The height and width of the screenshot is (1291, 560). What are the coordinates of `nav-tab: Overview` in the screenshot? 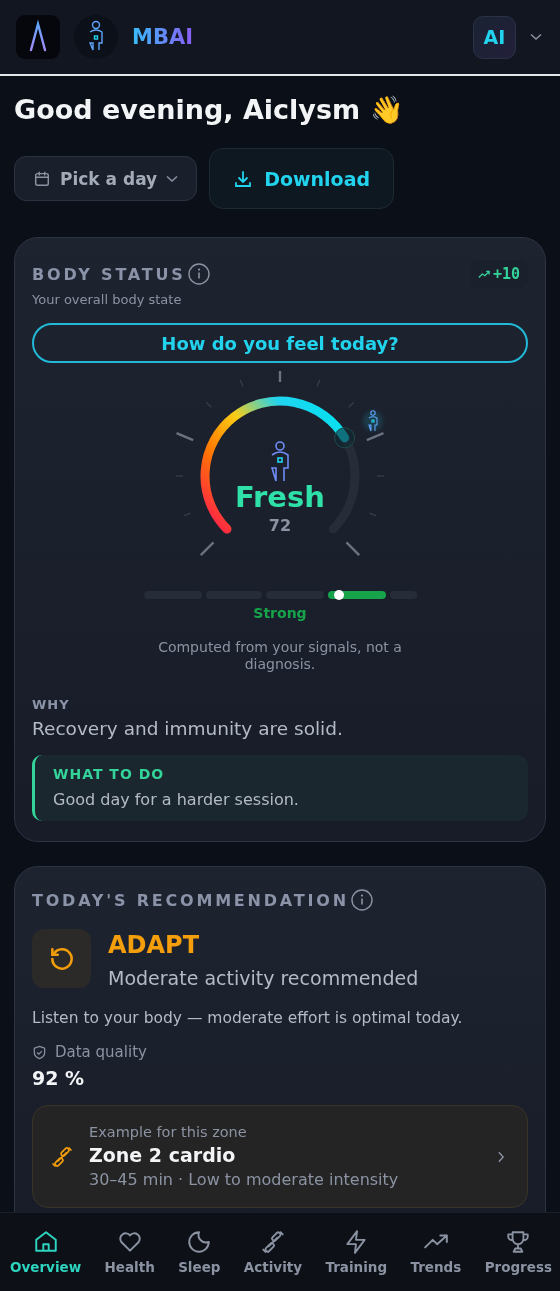 It's located at (46, 1252).